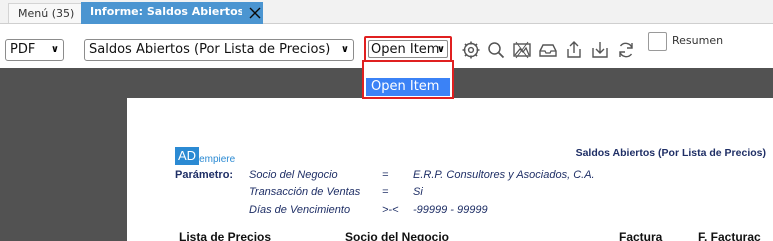 This screenshot has width=773, height=241. Describe the element at coordinates (522, 50) in the screenshot. I see `image-icon` at that location.